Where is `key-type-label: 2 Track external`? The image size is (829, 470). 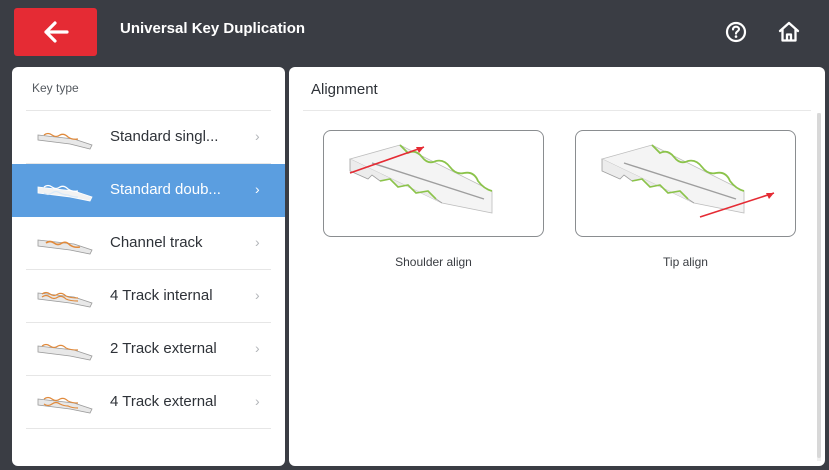 key-type-label: 2 Track external is located at coordinates (163, 348).